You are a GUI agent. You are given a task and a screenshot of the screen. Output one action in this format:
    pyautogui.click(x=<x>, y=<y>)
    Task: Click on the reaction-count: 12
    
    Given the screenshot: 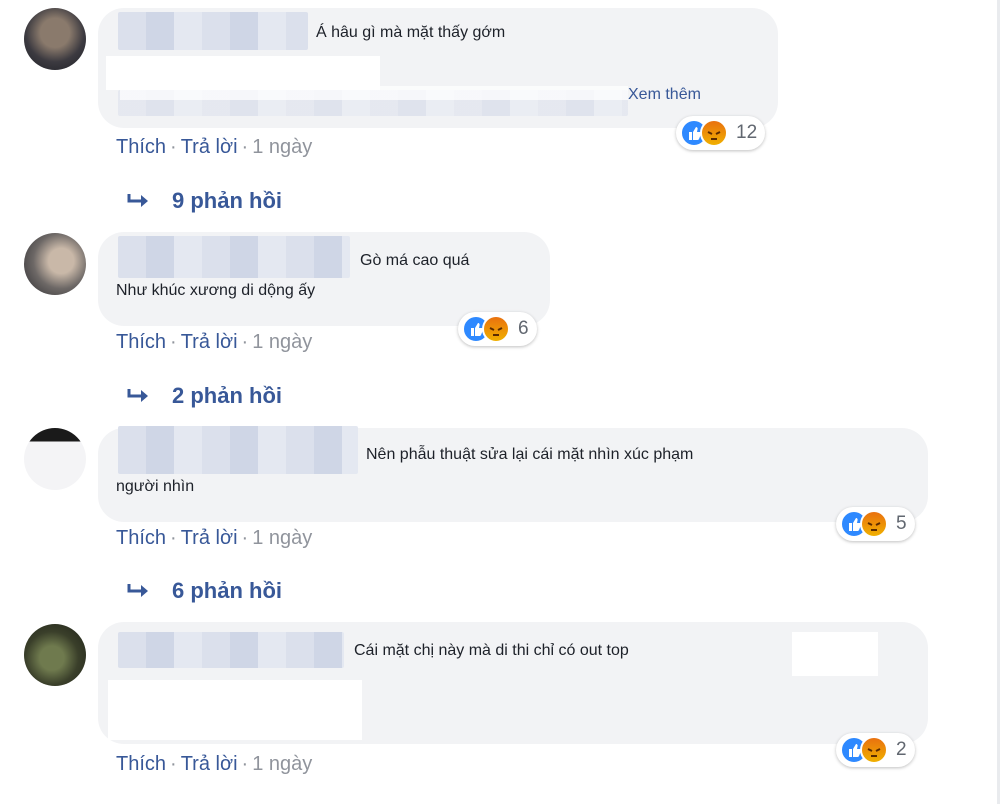 What is the action you would take?
    pyautogui.click(x=747, y=132)
    